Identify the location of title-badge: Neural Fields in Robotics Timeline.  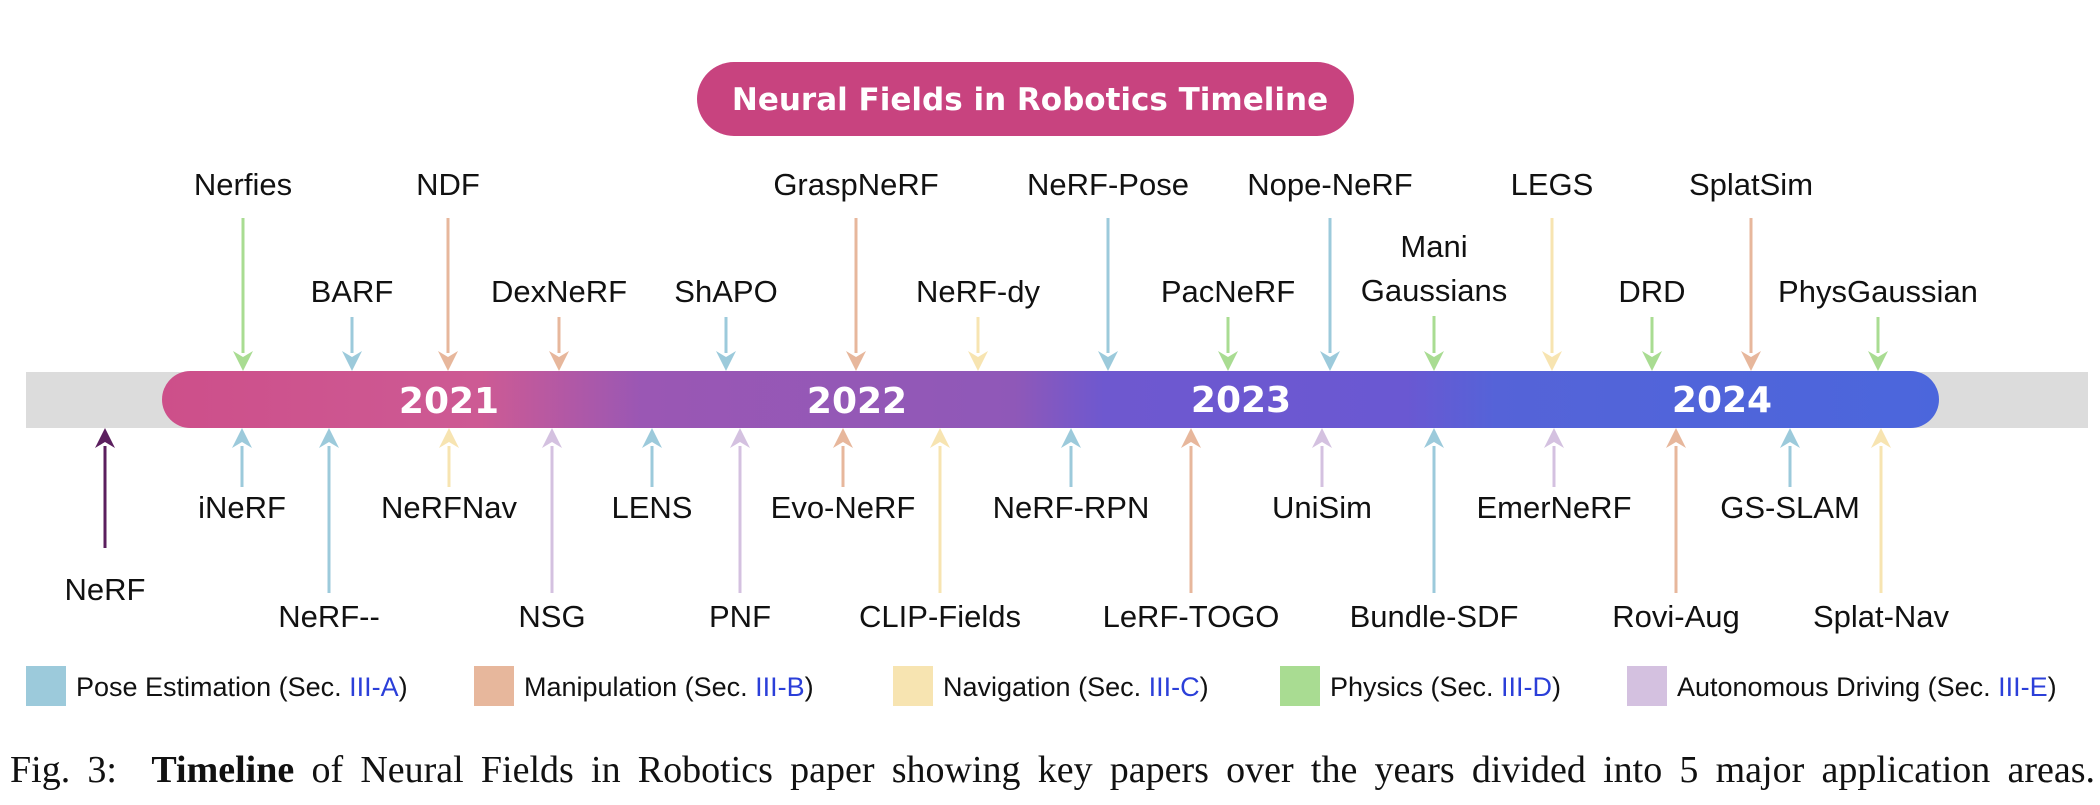
(1025, 99).